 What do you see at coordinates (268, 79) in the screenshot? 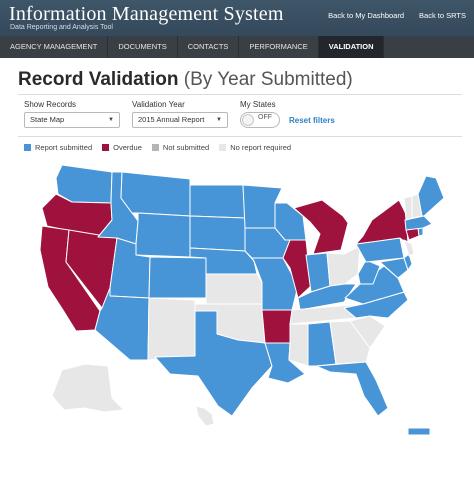
I see `page-title-sub: (By Year Submitted)` at bounding box center [268, 79].